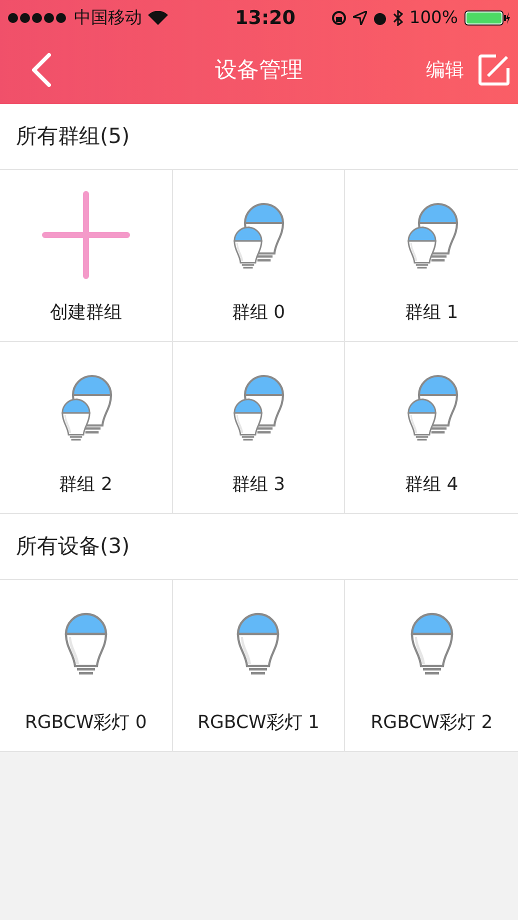 This screenshot has height=920, width=518. I want to click on grid-tile: RGBCW彩灯 0, so click(86, 666).